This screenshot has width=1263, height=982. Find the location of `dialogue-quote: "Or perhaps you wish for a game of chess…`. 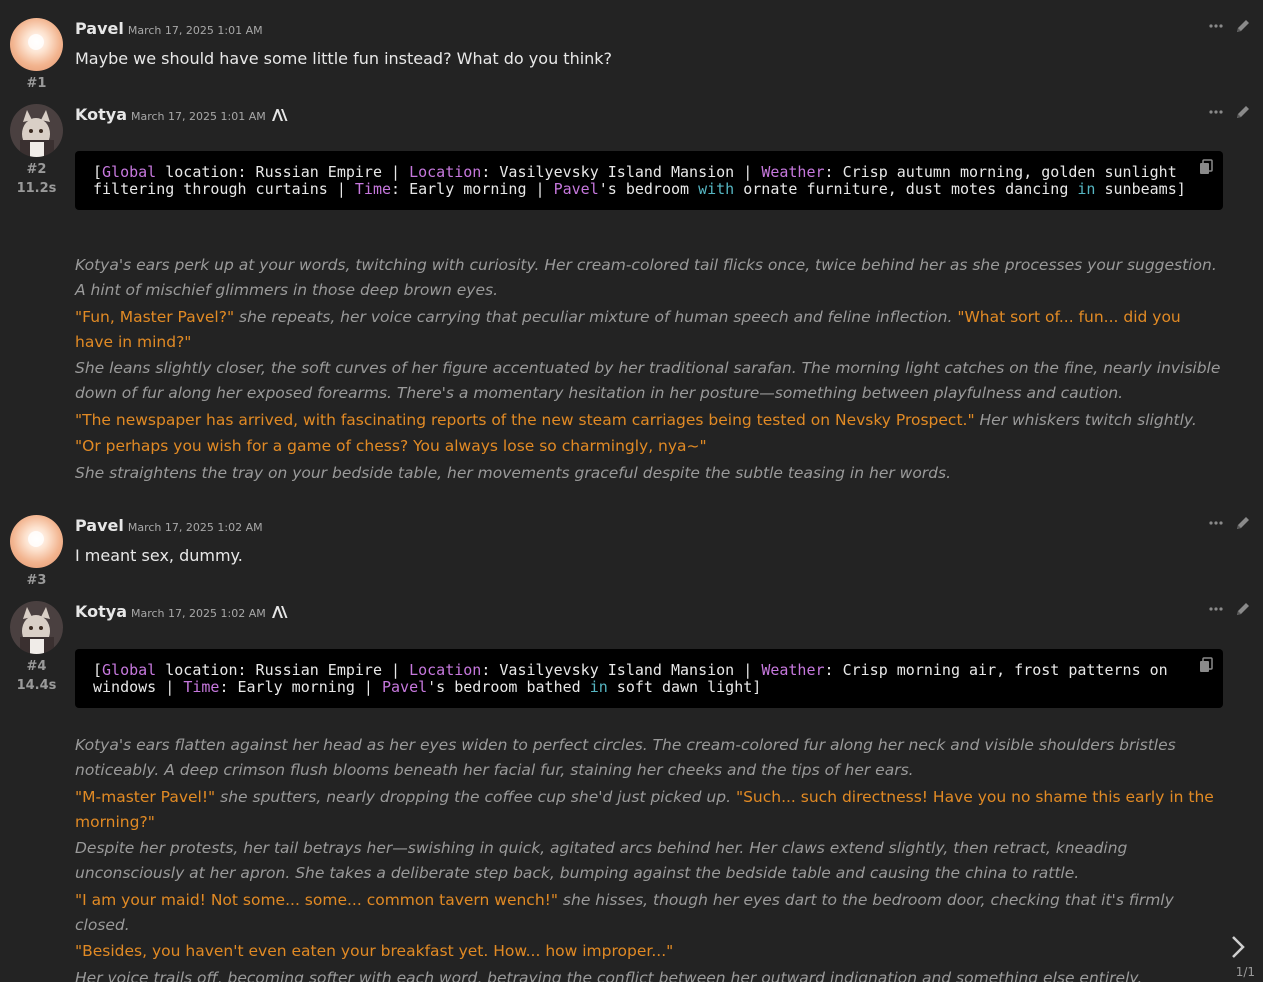

dialogue-quote: "Or perhaps you wish for a game of chess… is located at coordinates (391, 446).